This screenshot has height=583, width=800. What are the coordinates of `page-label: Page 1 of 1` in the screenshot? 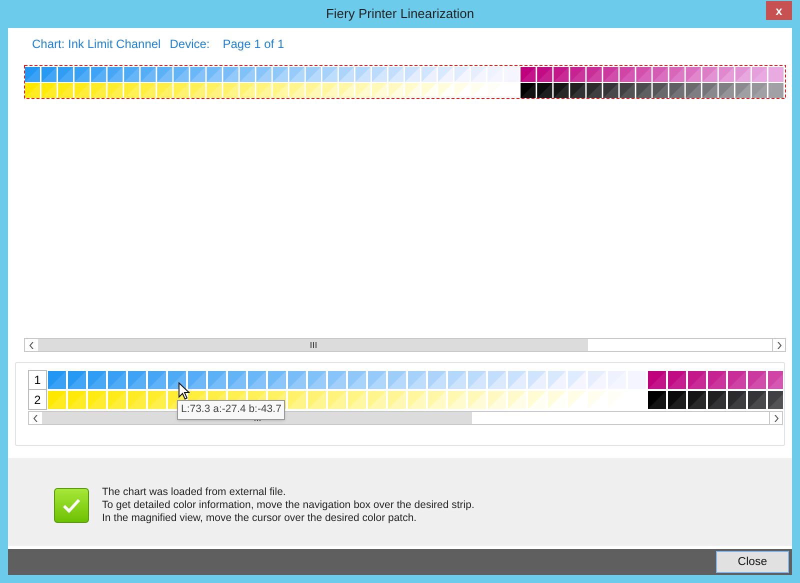 It's located at (253, 45).